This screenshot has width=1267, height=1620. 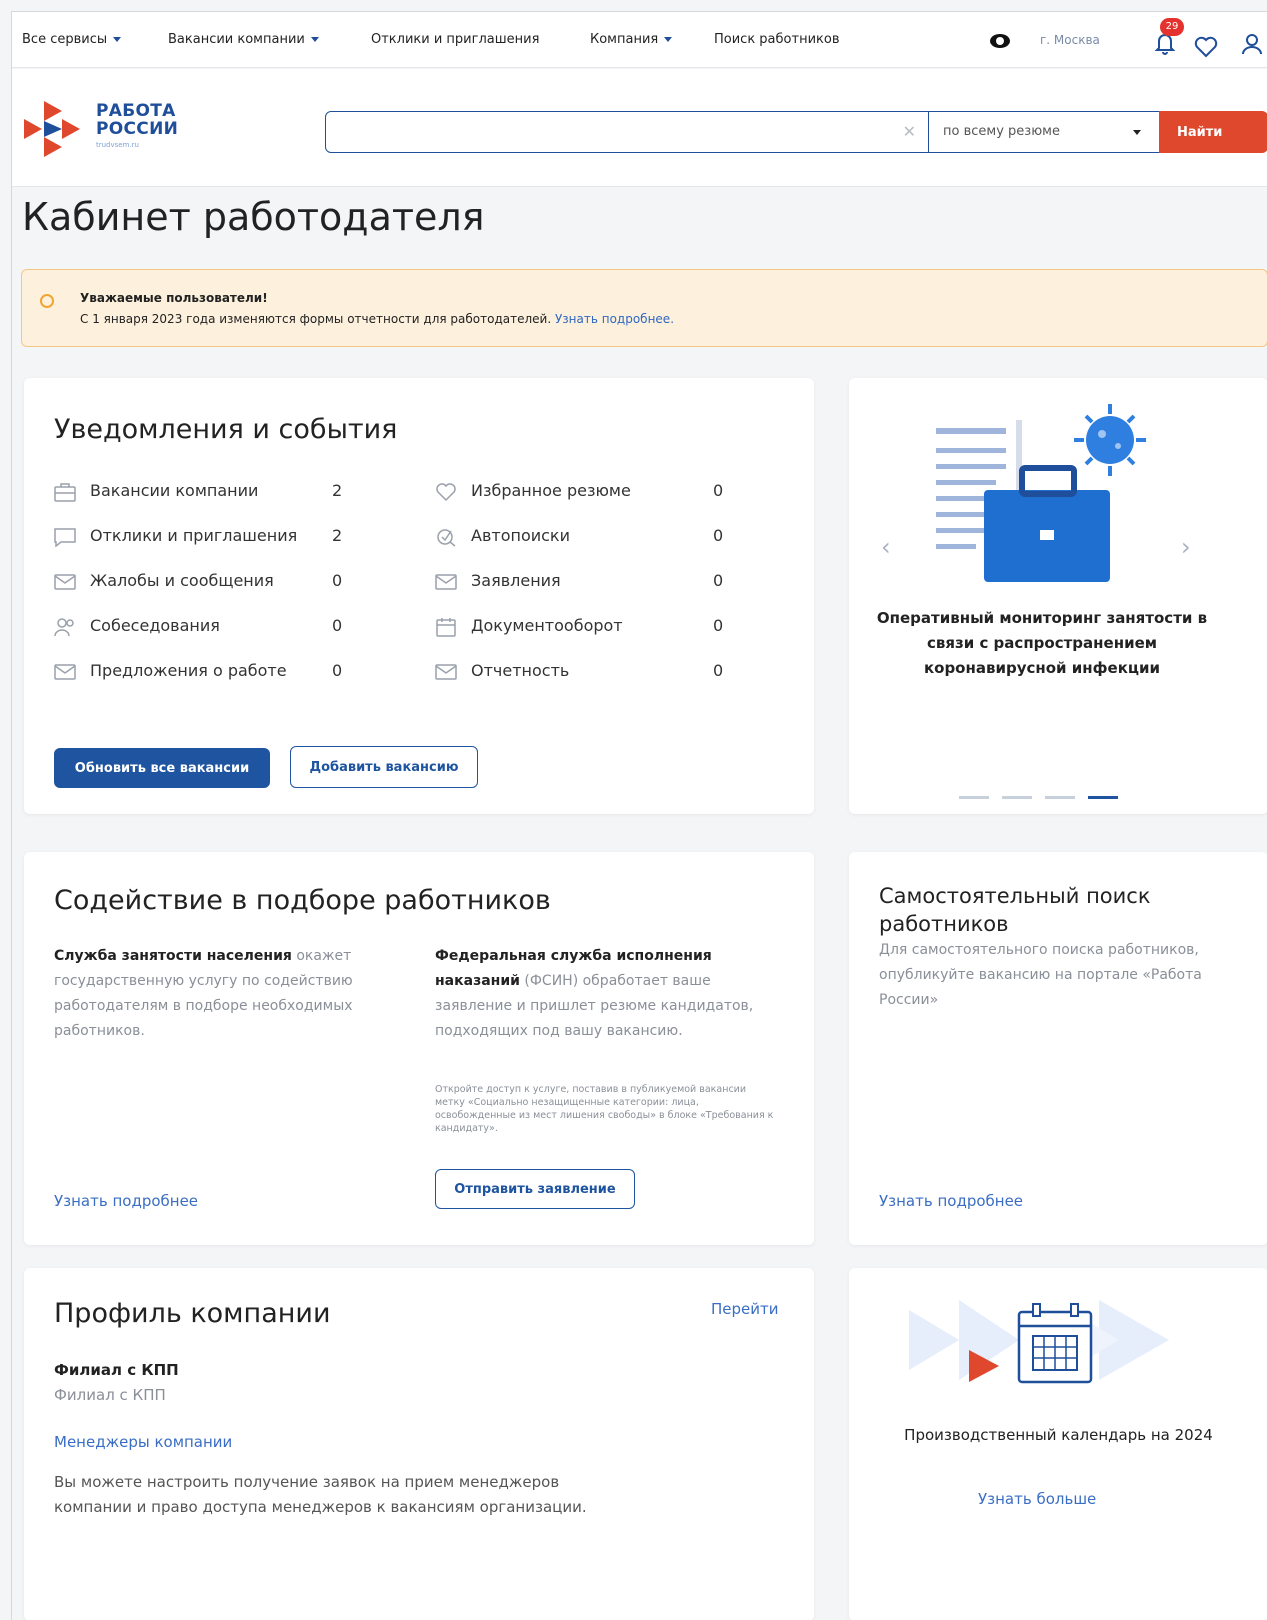 I want to click on favorites-heart-icon, so click(x=1206, y=47).